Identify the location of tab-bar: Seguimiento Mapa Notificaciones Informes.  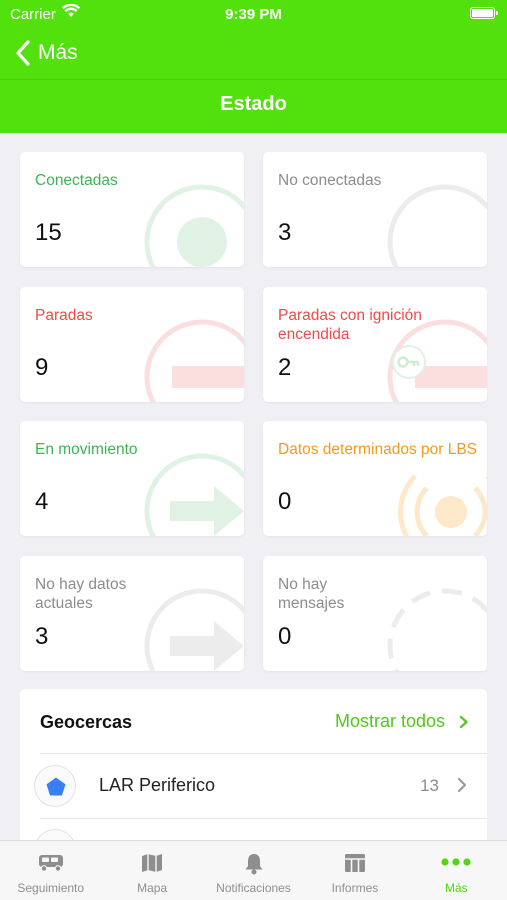
(253, 870).